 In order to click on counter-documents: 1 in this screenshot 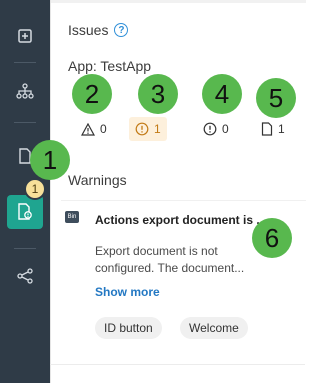, I will do `click(273, 129)`.